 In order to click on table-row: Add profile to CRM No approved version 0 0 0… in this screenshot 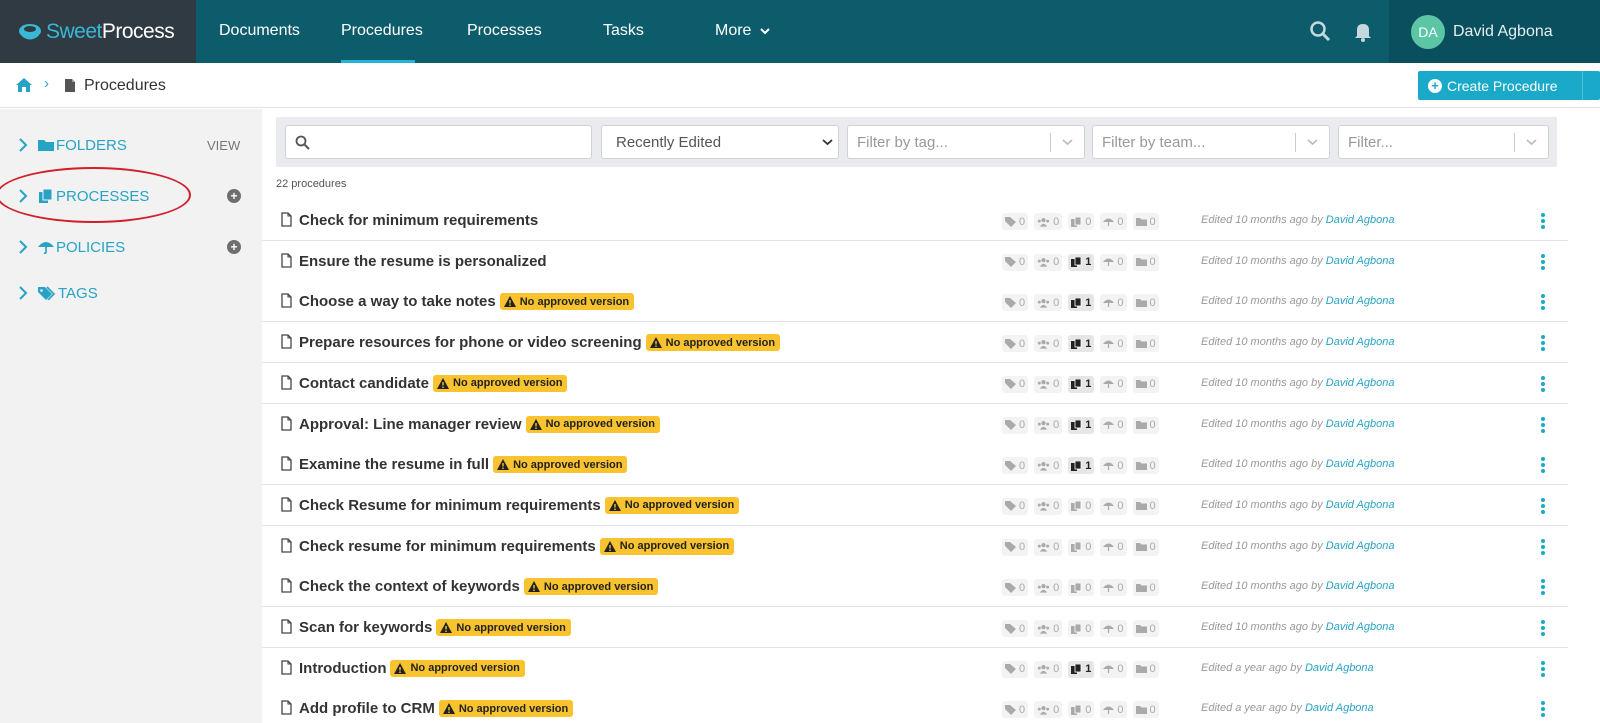, I will do `click(915, 705)`.